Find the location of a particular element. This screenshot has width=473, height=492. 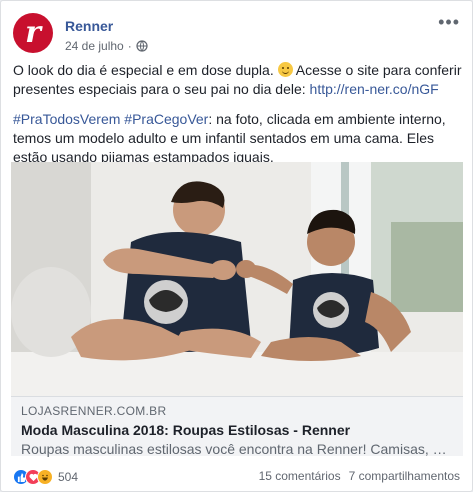

shares-count-link: 7 compartilhamentos is located at coordinates (404, 476).